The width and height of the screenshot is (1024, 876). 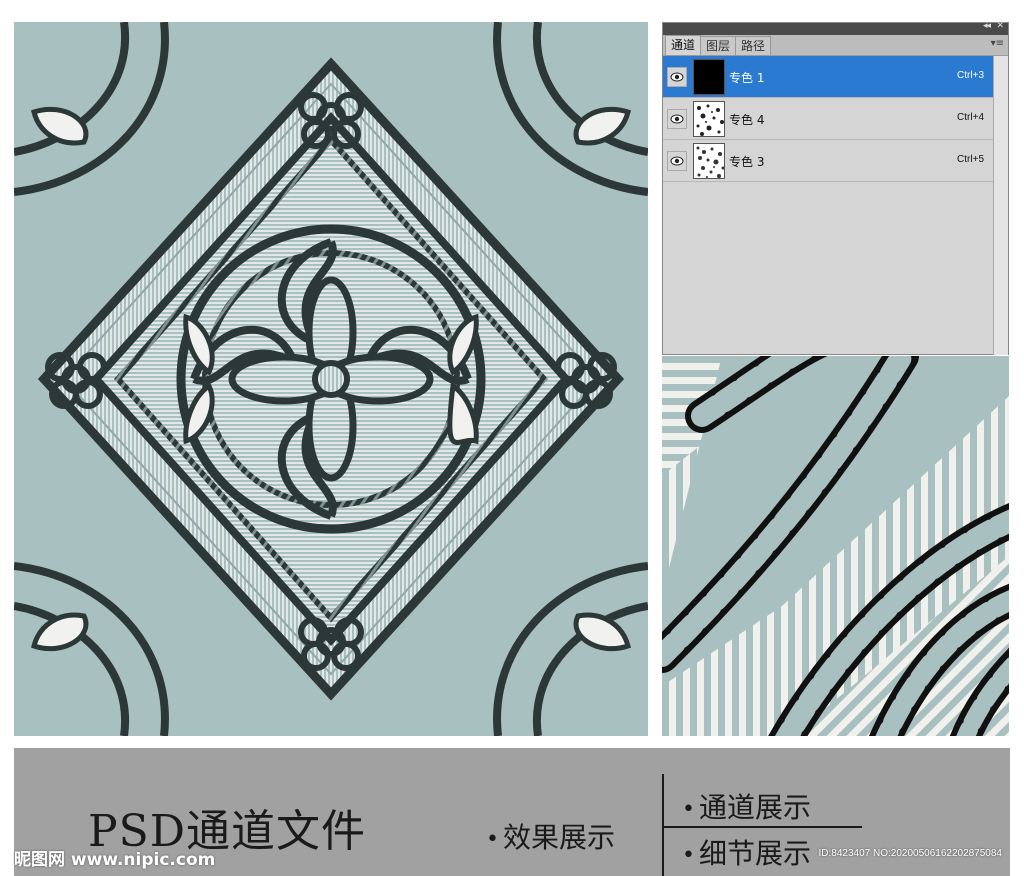 What do you see at coordinates (763, 827) in the screenshot?
I see `divider-horizontal` at bounding box center [763, 827].